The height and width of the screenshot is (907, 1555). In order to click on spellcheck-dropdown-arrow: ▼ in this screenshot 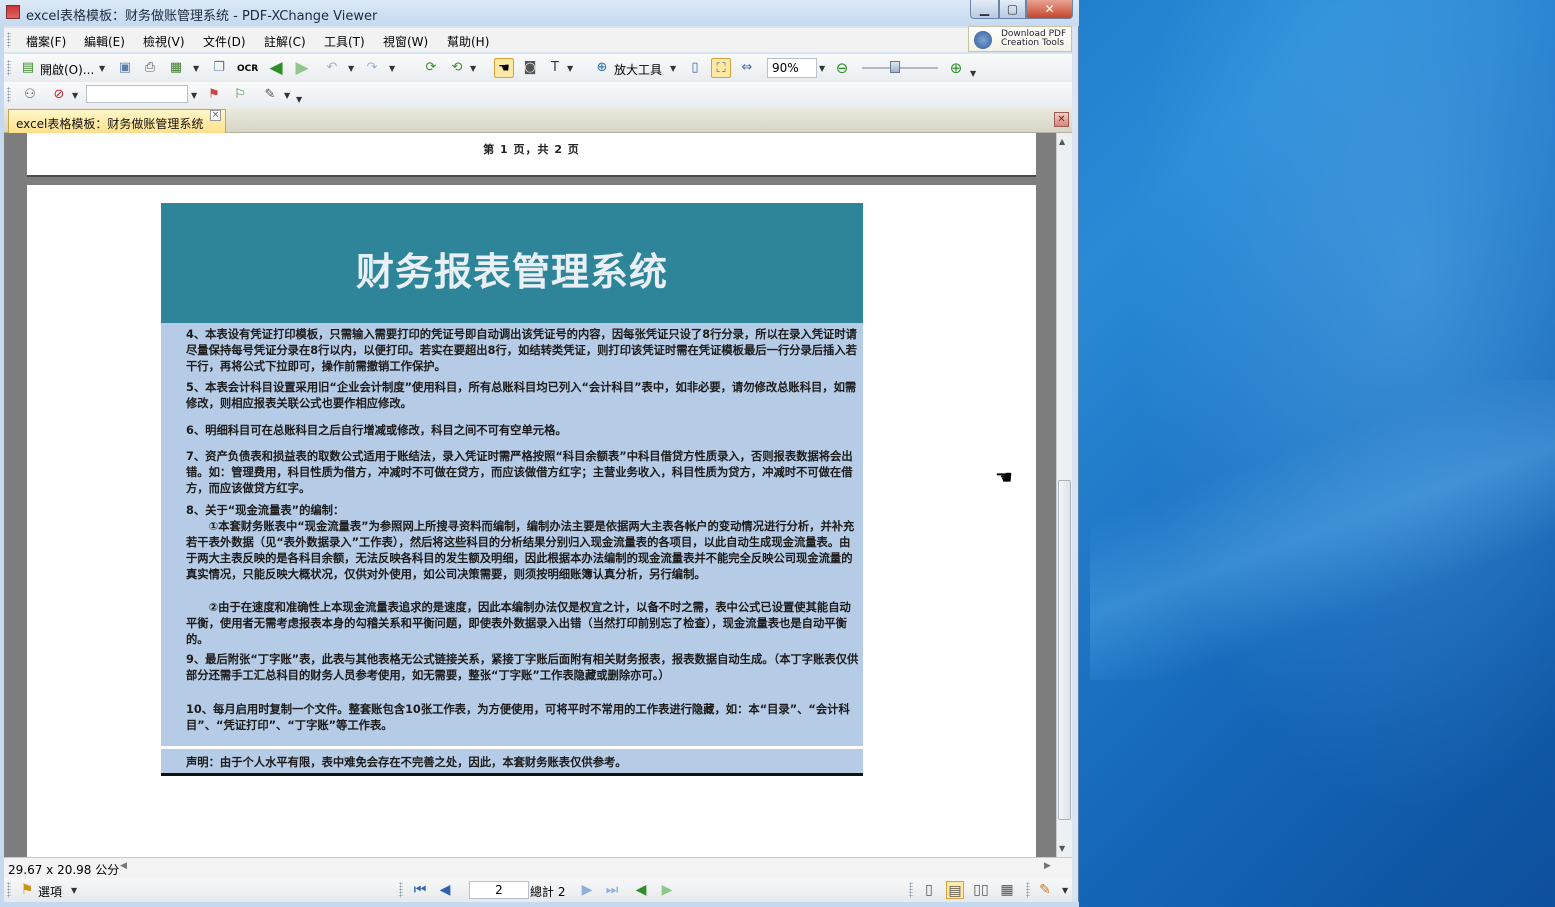, I will do `click(75, 95)`.